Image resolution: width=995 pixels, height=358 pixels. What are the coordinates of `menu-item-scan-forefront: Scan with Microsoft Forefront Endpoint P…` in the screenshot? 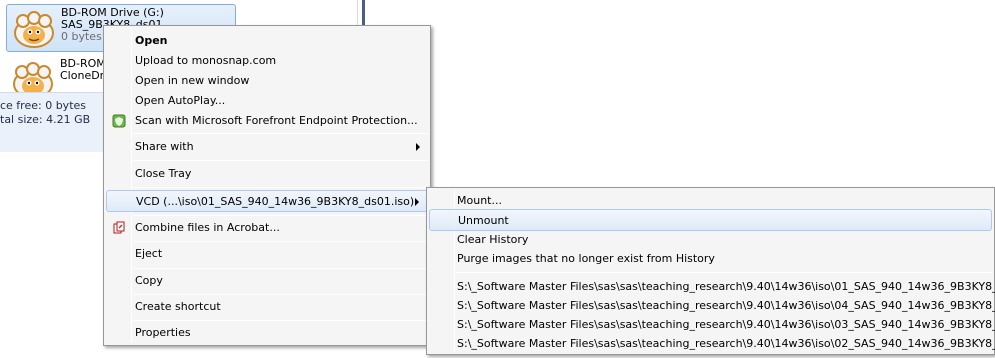 It's located at (267, 121).